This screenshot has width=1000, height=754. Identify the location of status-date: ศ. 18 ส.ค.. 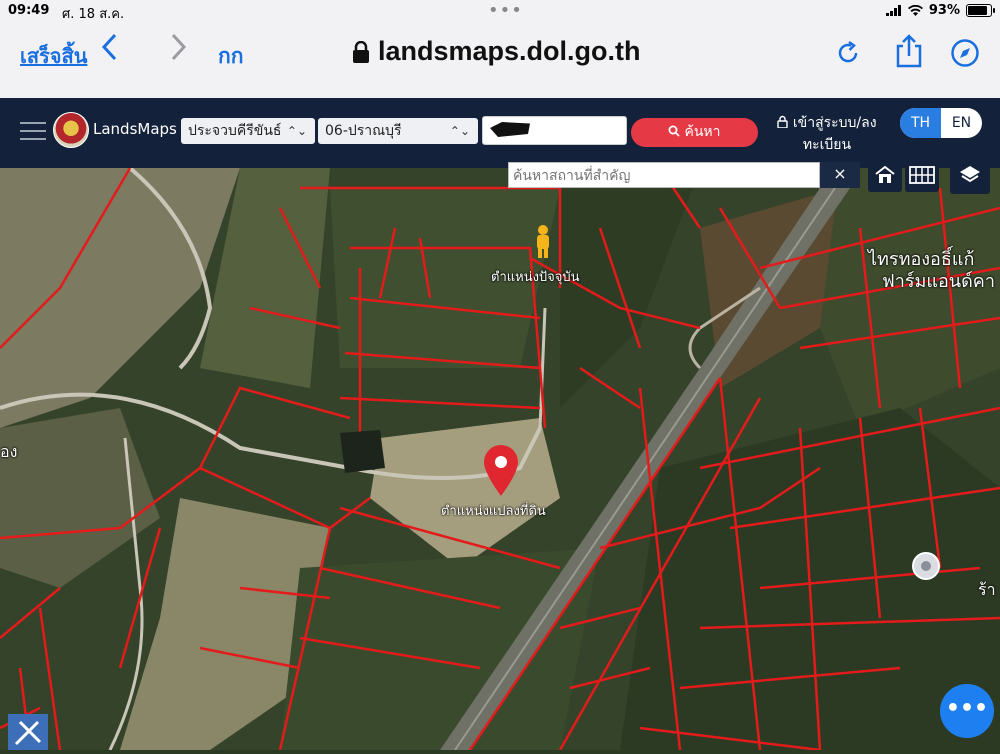
(93, 14).